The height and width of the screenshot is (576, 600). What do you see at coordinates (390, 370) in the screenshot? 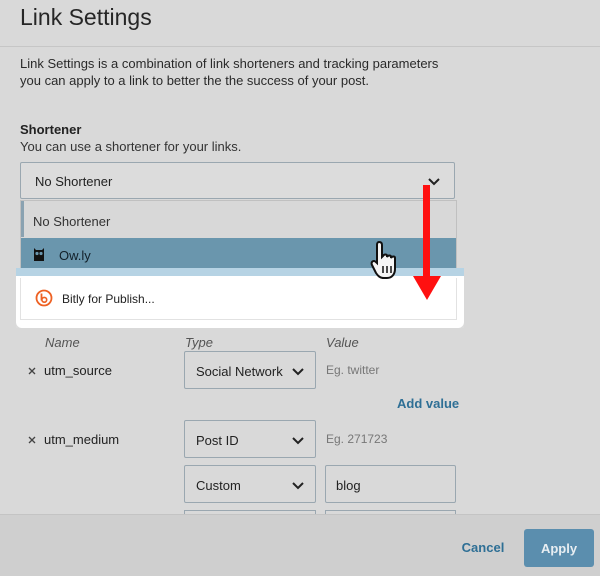
I see `param-value-input: Eg. twitter` at bounding box center [390, 370].